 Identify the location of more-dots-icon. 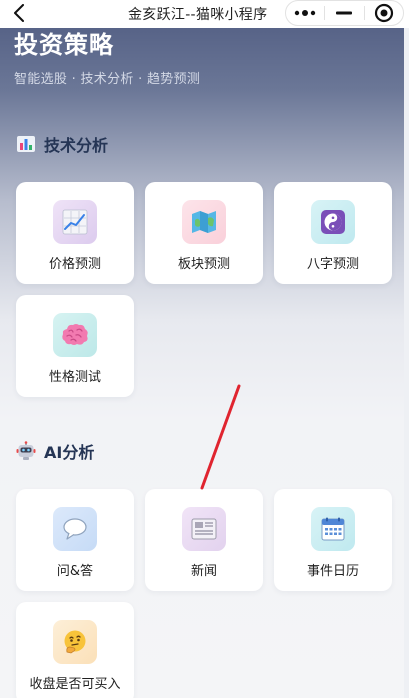
(305, 13).